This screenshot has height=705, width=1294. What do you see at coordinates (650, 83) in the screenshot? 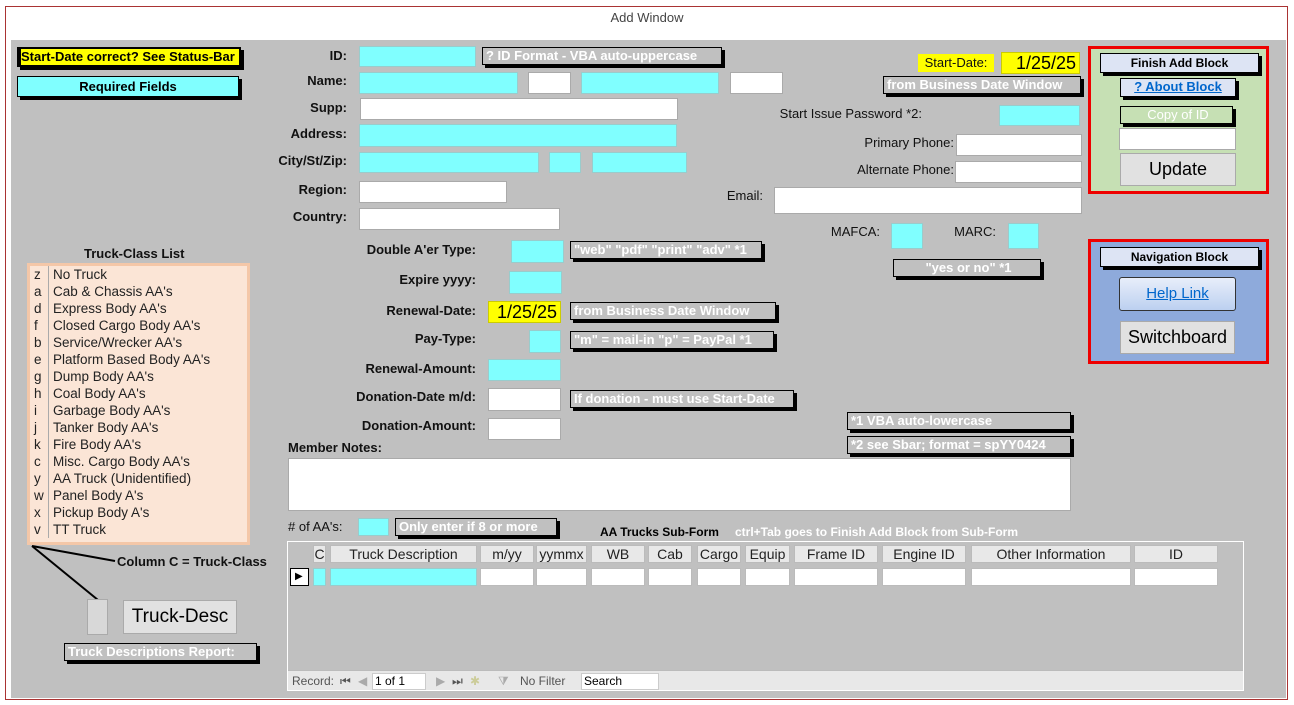
I see `last-name-input` at bounding box center [650, 83].